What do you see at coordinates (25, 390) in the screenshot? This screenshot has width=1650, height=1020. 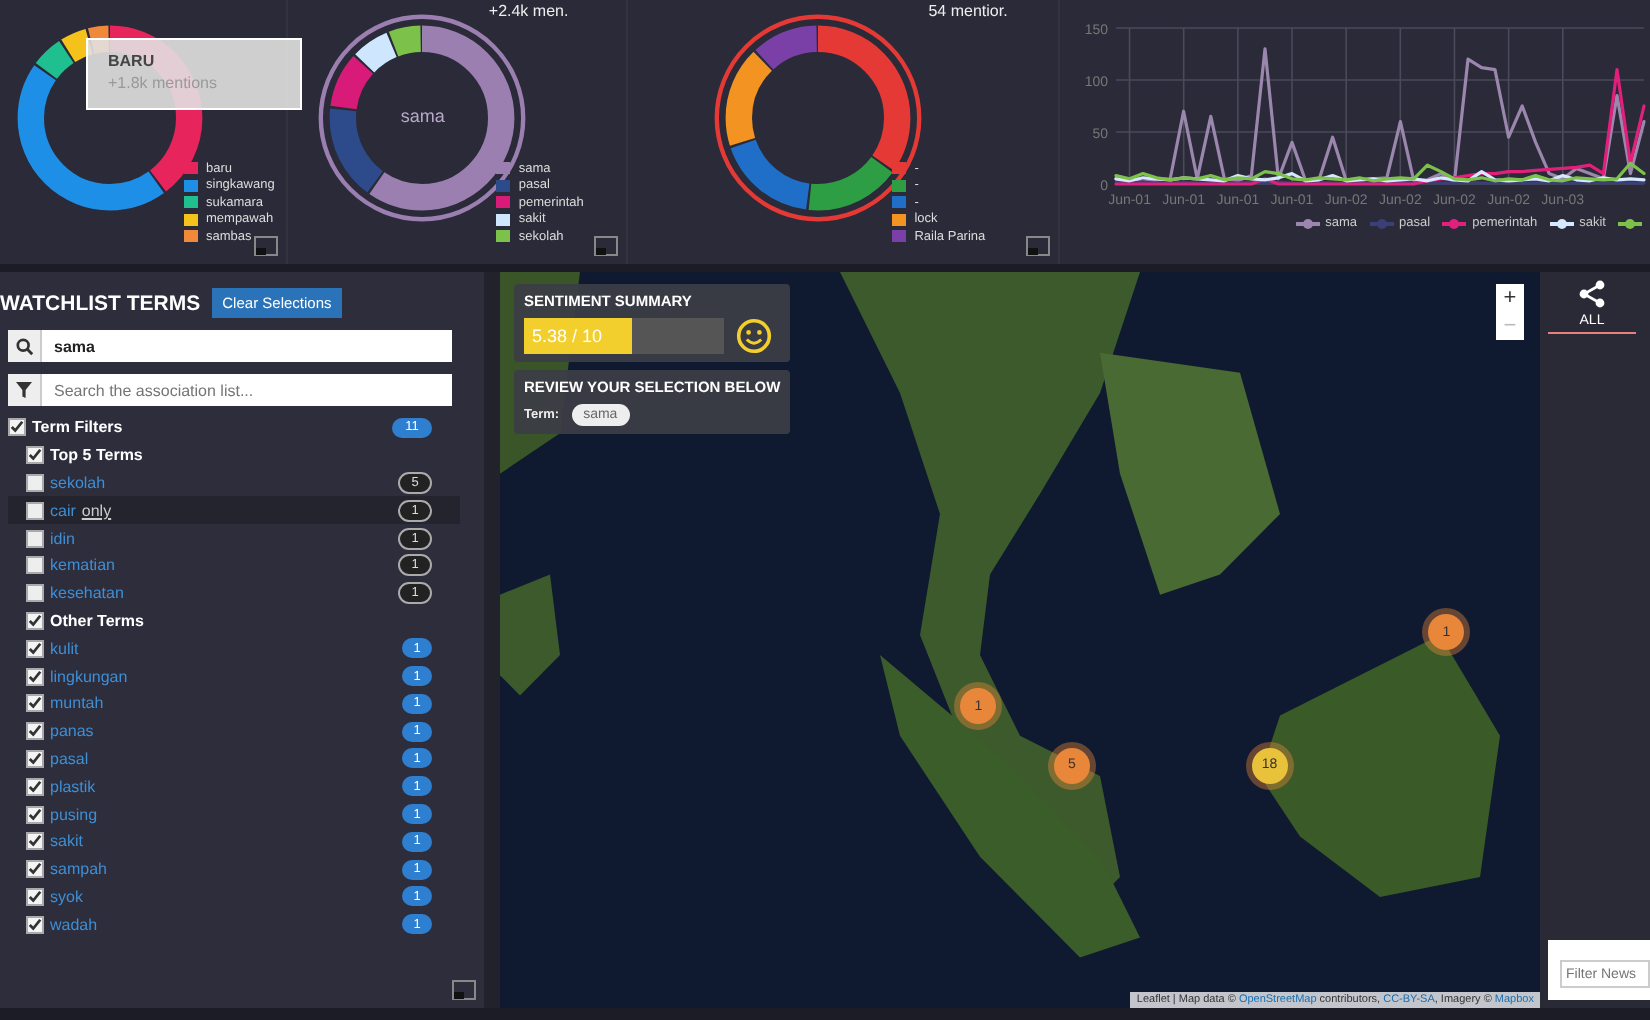 I see `filter-icon` at bounding box center [25, 390].